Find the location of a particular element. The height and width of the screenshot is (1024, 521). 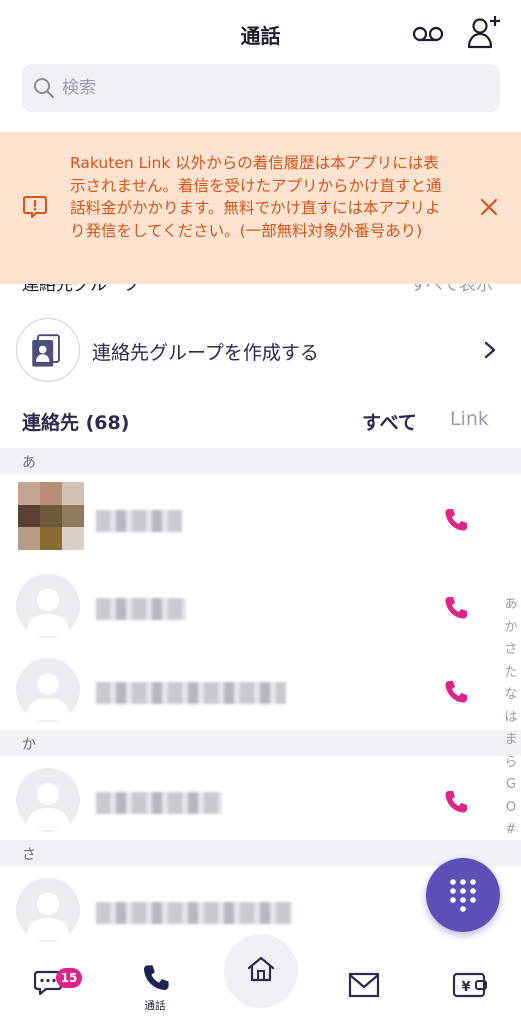

filter-all-tab: すべて is located at coordinates (389, 421).